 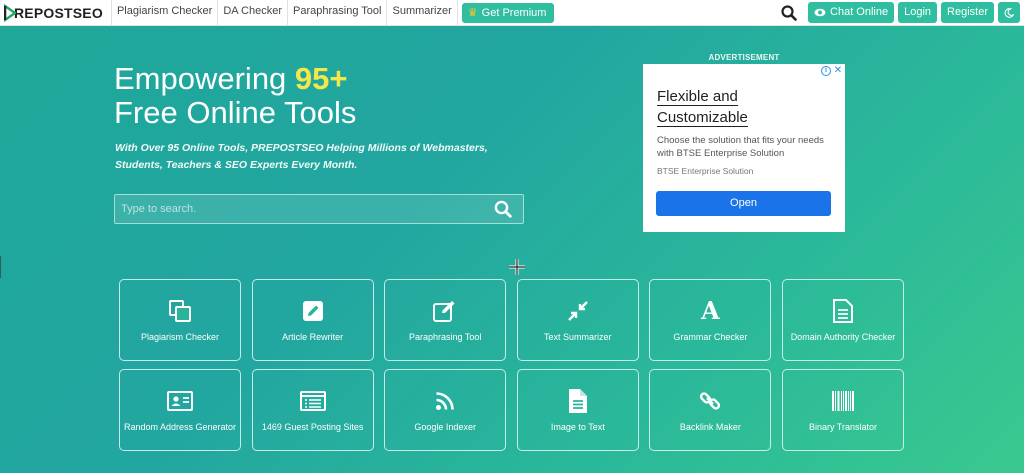 What do you see at coordinates (577, 427) in the screenshot?
I see `tool-label: Image to Text` at bounding box center [577, 427].